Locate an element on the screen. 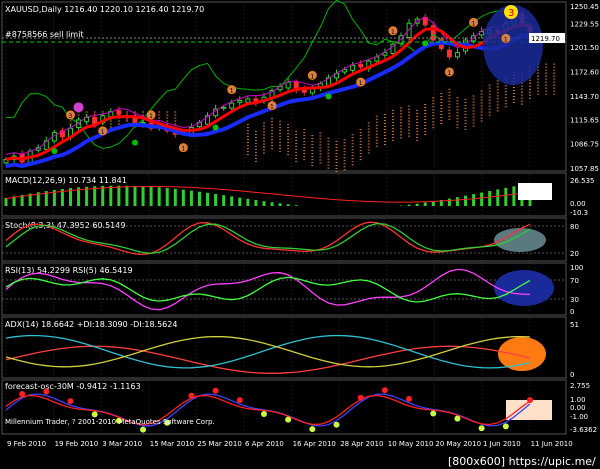 Image resolution: width=600 pixels, height=469 pixels. adx-highlight-ellipse is located at coordinates (522, 354).